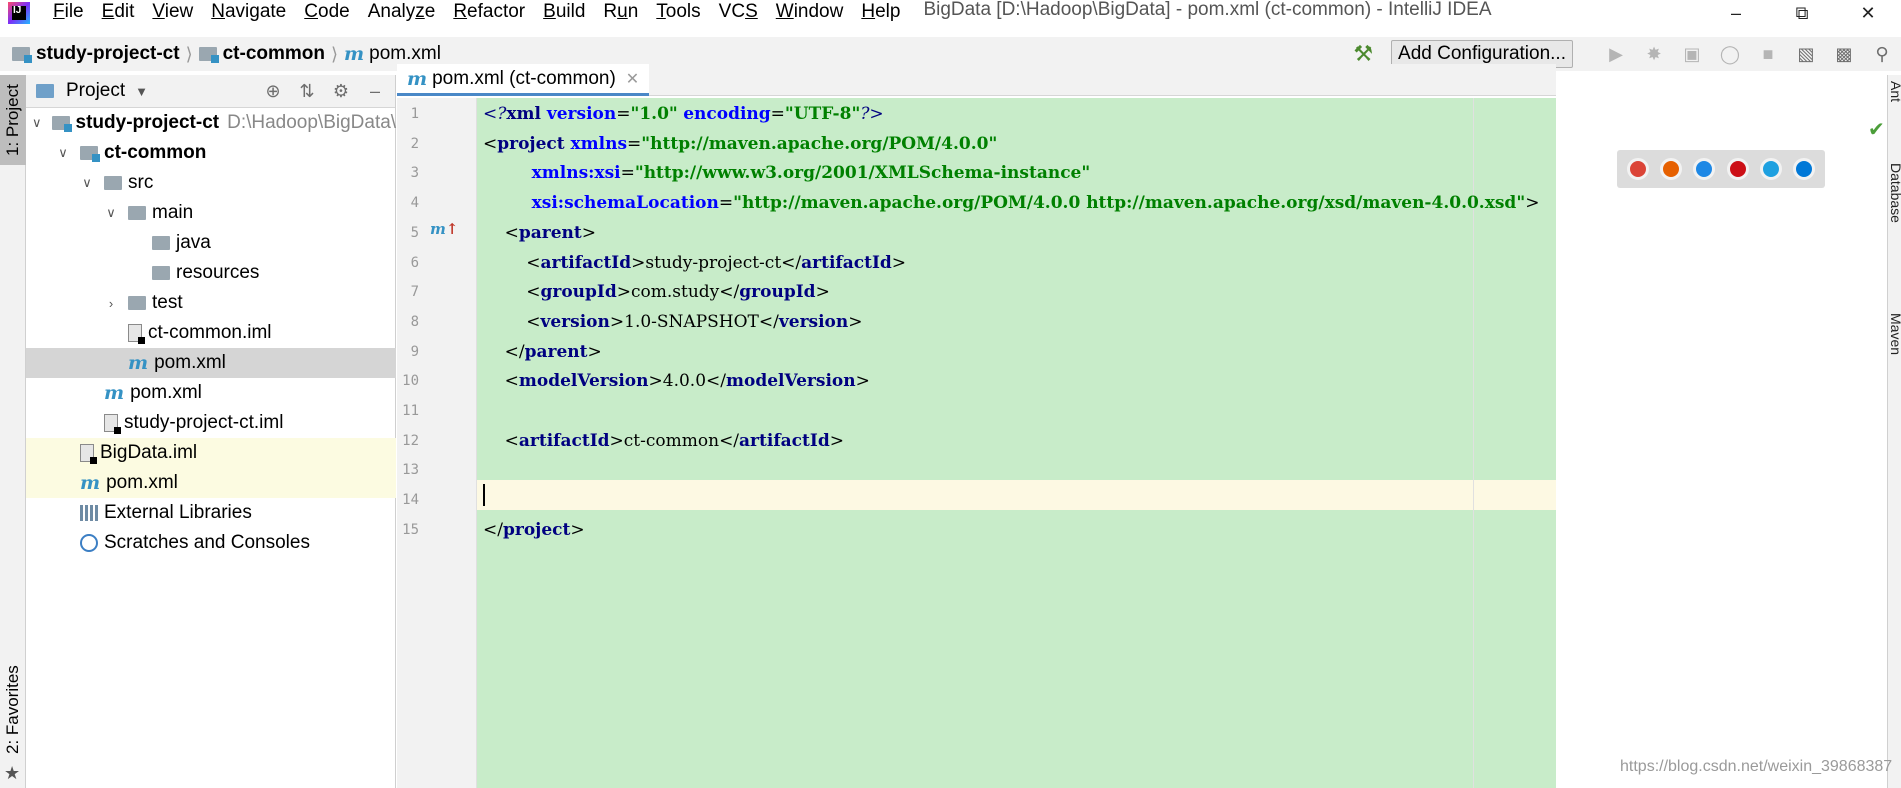 This screenshot has width=1901, height=788. Describe the element at coordinates (539, 233) in the screenshot. I see `code-line: <parent>` at that location.